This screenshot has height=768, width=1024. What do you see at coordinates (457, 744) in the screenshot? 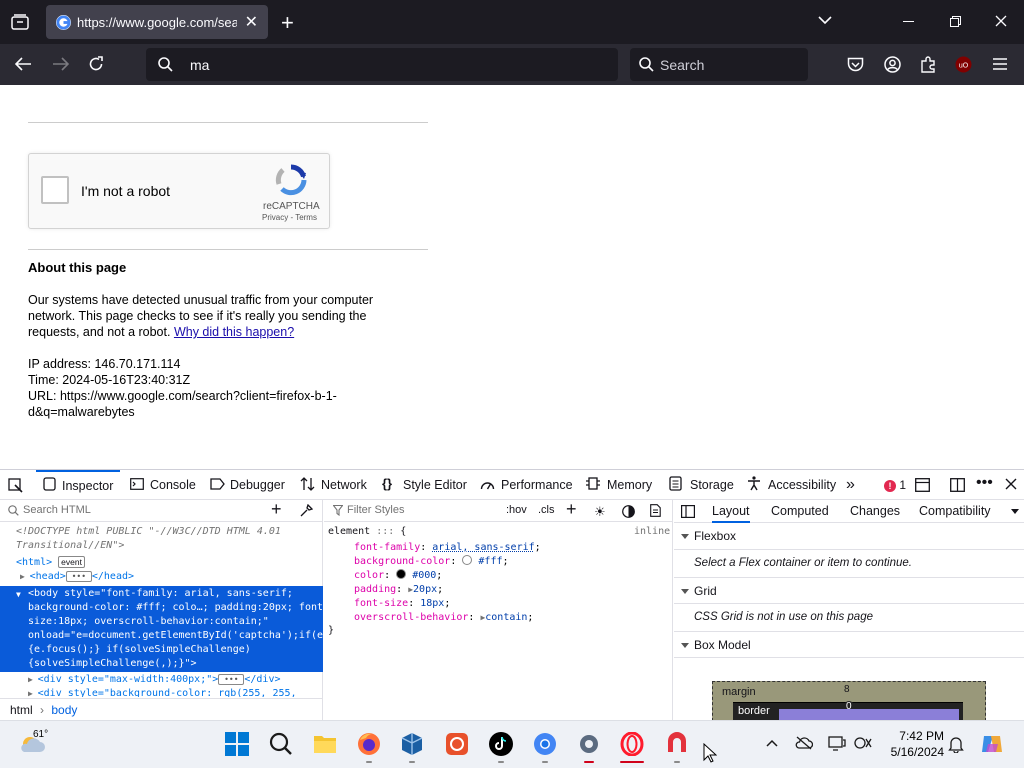
I see `malwarebytes-app-icon` at bounding box center [457, 744].